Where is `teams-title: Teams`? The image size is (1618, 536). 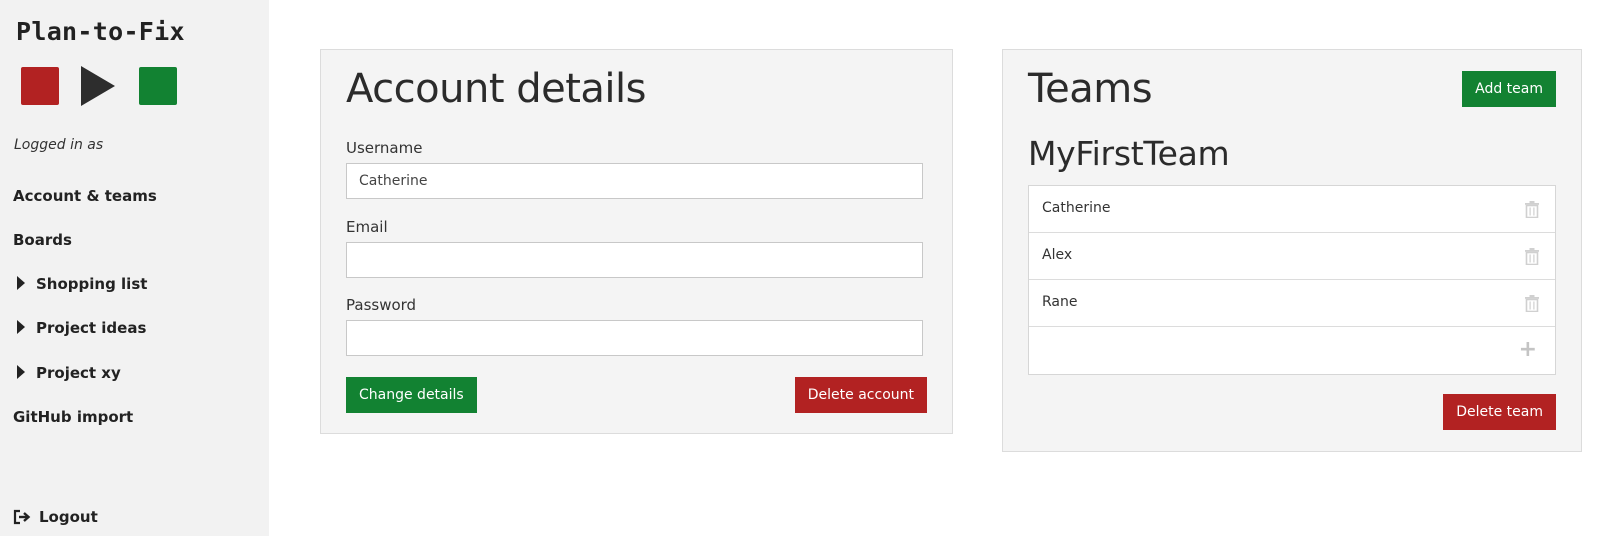
teams-title: Teams is located at coordinates (1090, 89).